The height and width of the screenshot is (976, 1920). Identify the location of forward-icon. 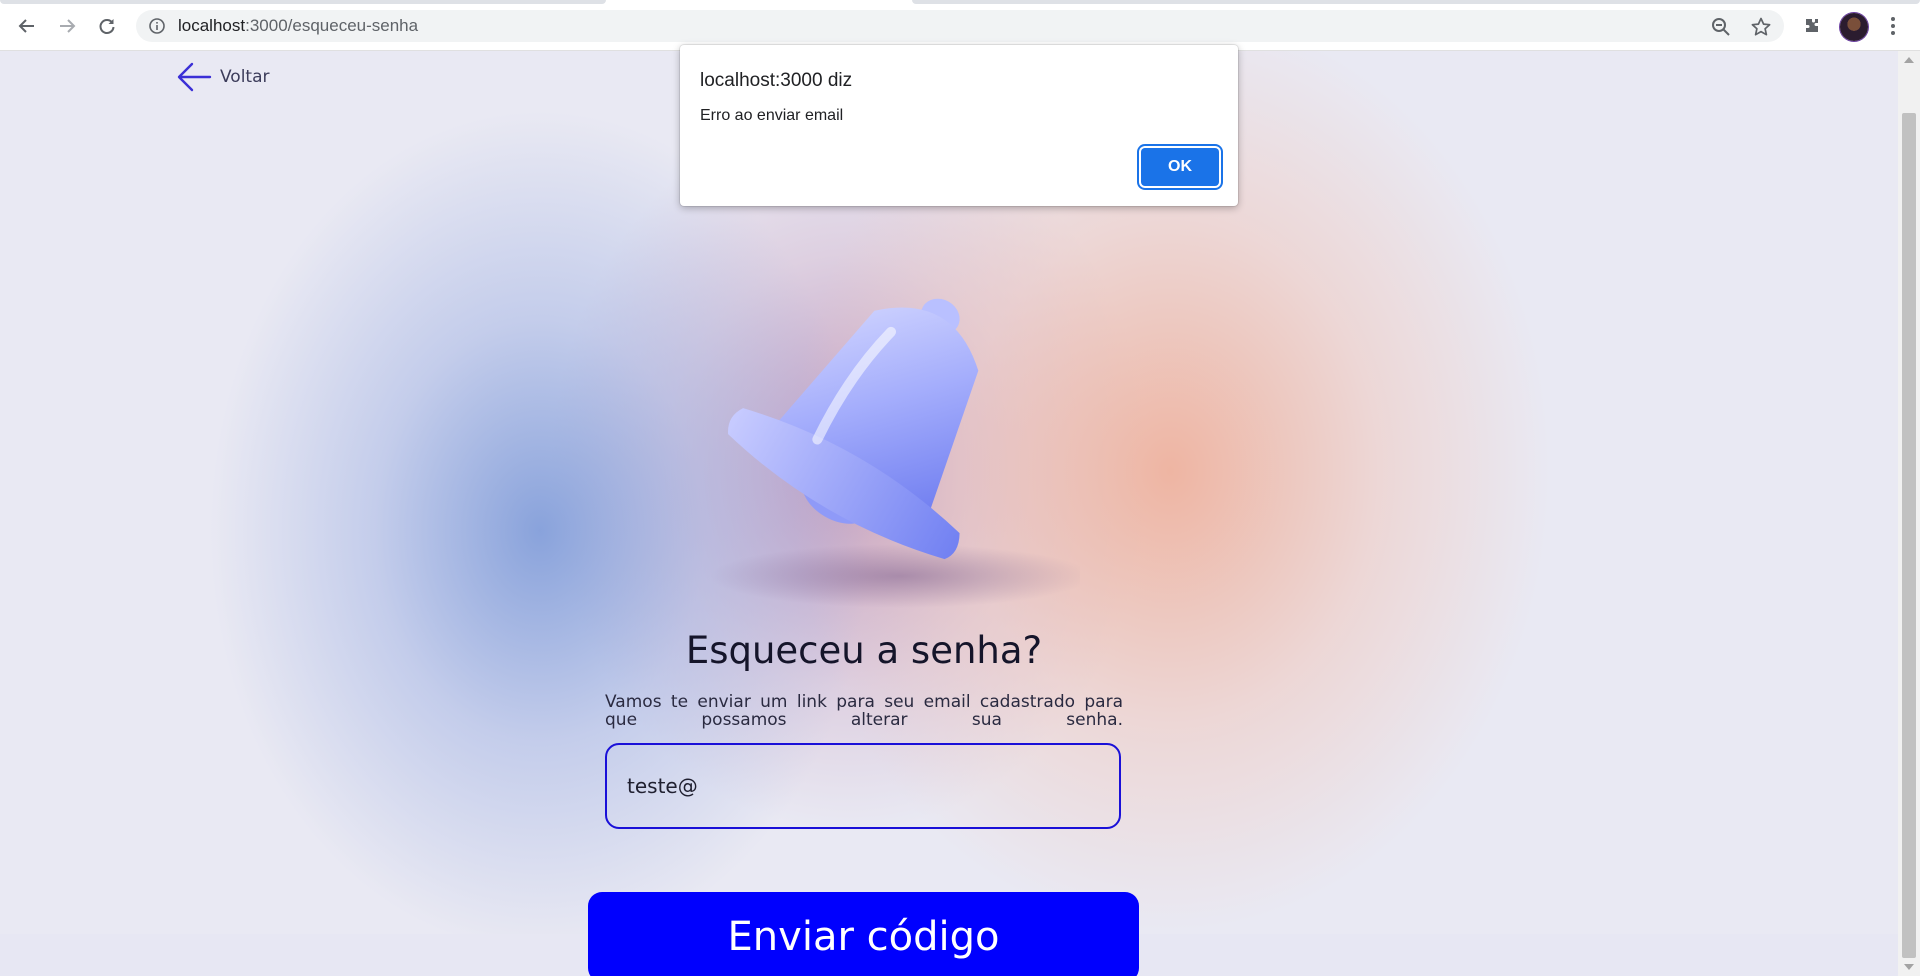
(67, 26).